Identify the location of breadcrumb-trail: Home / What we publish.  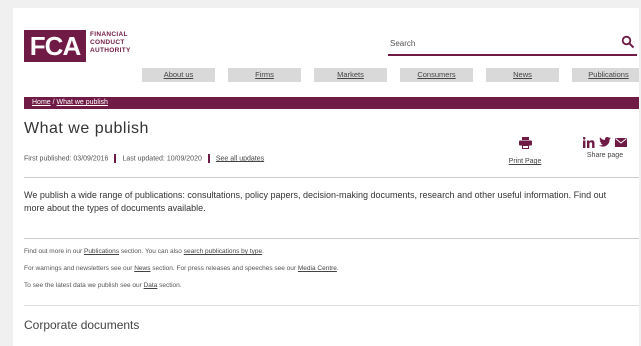
(70, 103).